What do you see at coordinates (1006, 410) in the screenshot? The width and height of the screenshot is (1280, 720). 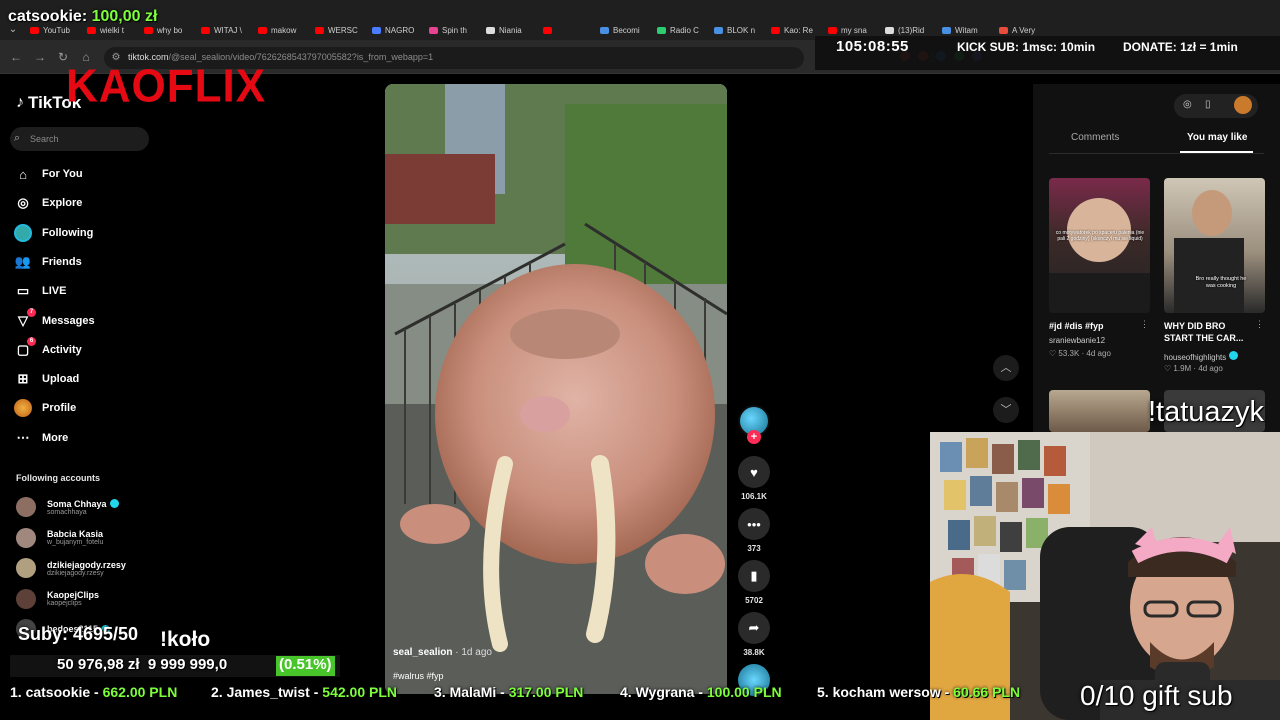 I see `next-video-chevron-down-icon: ﹀` at bounding box center [1006, 410].